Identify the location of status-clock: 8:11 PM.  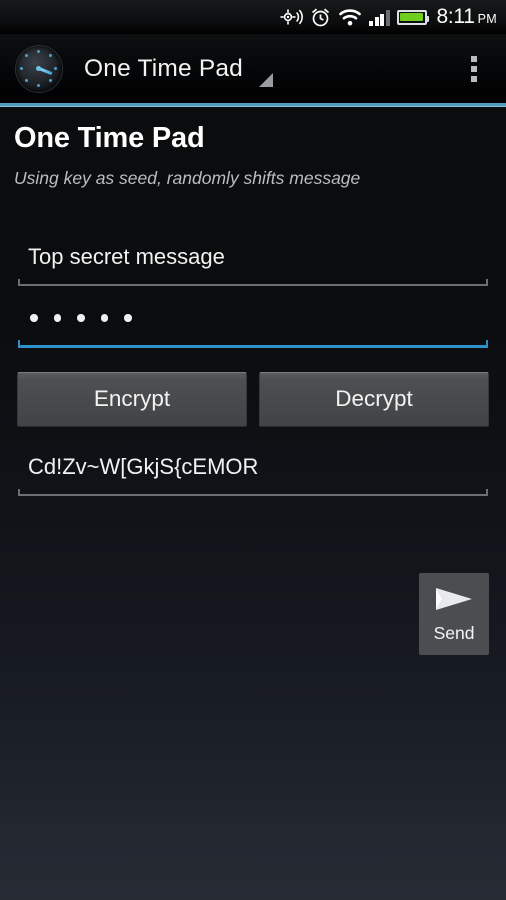
(466, 16).